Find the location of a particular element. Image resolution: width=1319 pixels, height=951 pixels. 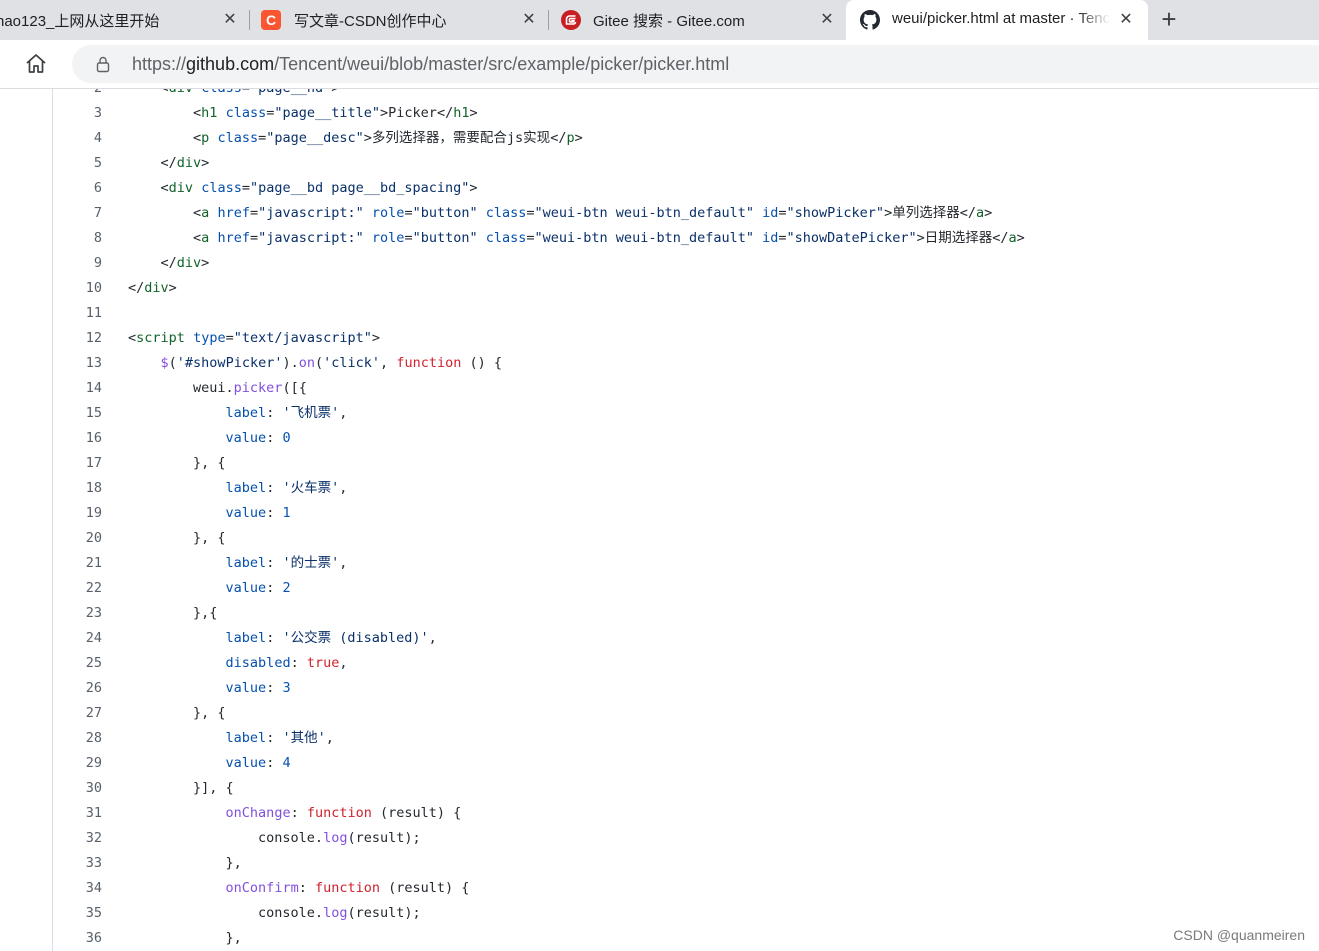

code-line: 33 }, is located at coordinates (659, 863).